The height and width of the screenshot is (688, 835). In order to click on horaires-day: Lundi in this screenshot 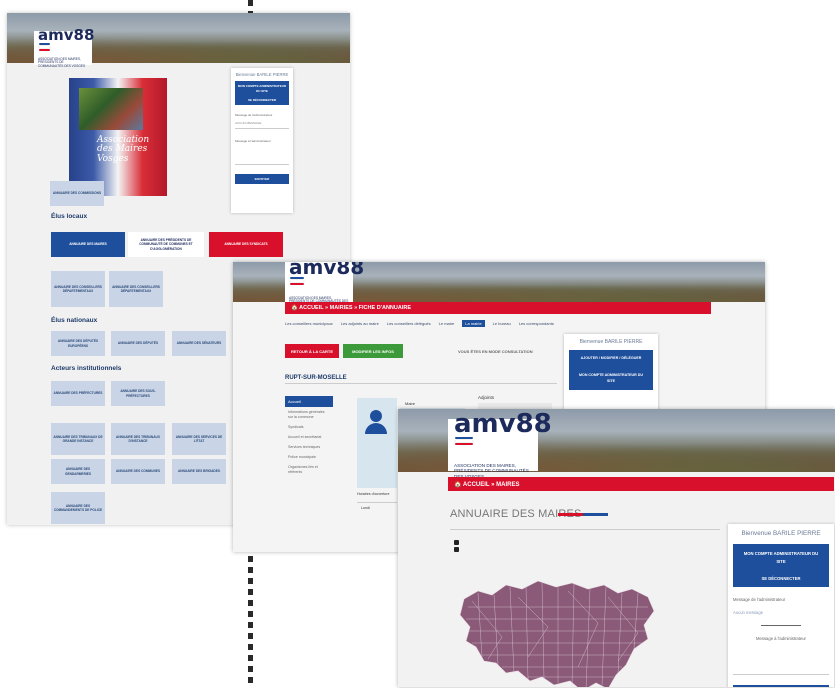, I will do `click(365, 508)`.